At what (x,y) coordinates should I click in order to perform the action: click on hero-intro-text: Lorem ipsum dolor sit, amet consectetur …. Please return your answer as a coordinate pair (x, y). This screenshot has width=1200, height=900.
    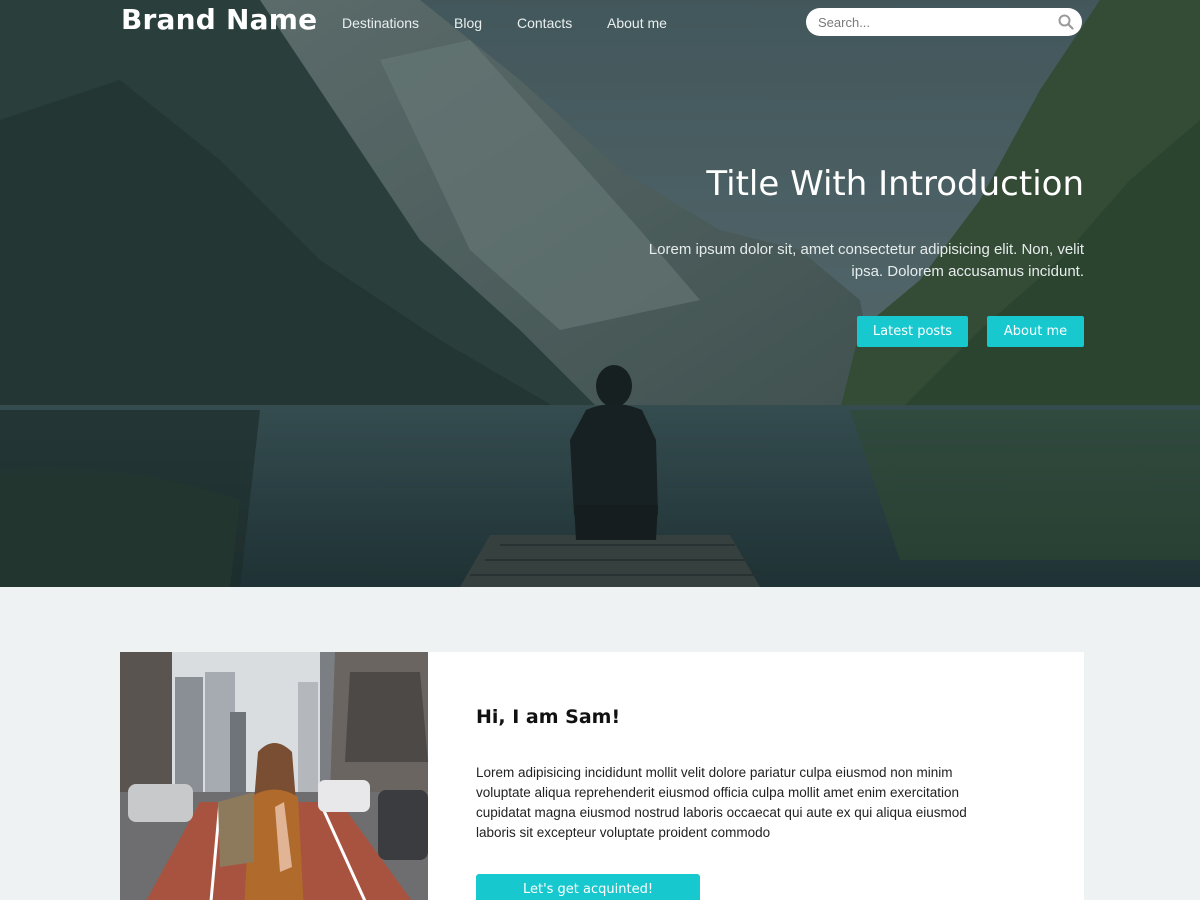
    Looking at the image, I should click on (866, 260).